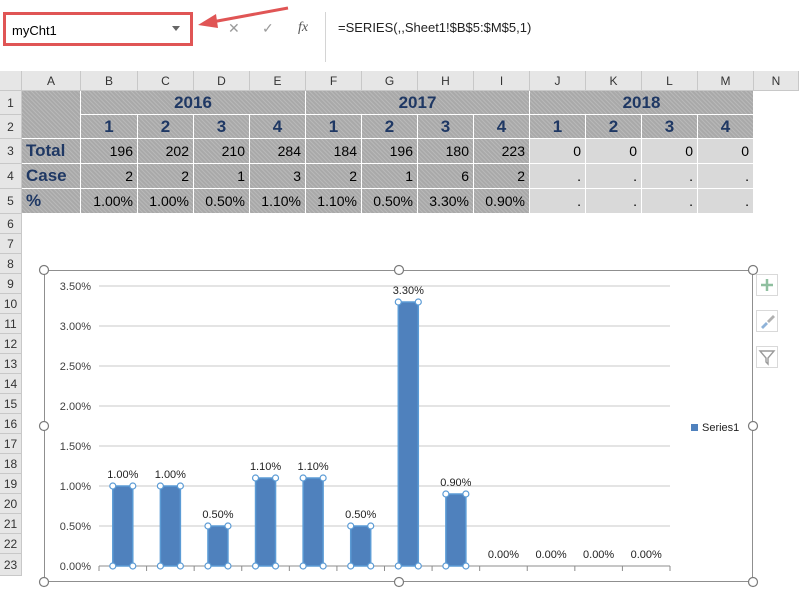 The height and width of the screenshot is (590, 799). What do you see at coordinates (113, 486) in the screenshot?
I see `bar-selection-handle` at bounding box center [113, 486].